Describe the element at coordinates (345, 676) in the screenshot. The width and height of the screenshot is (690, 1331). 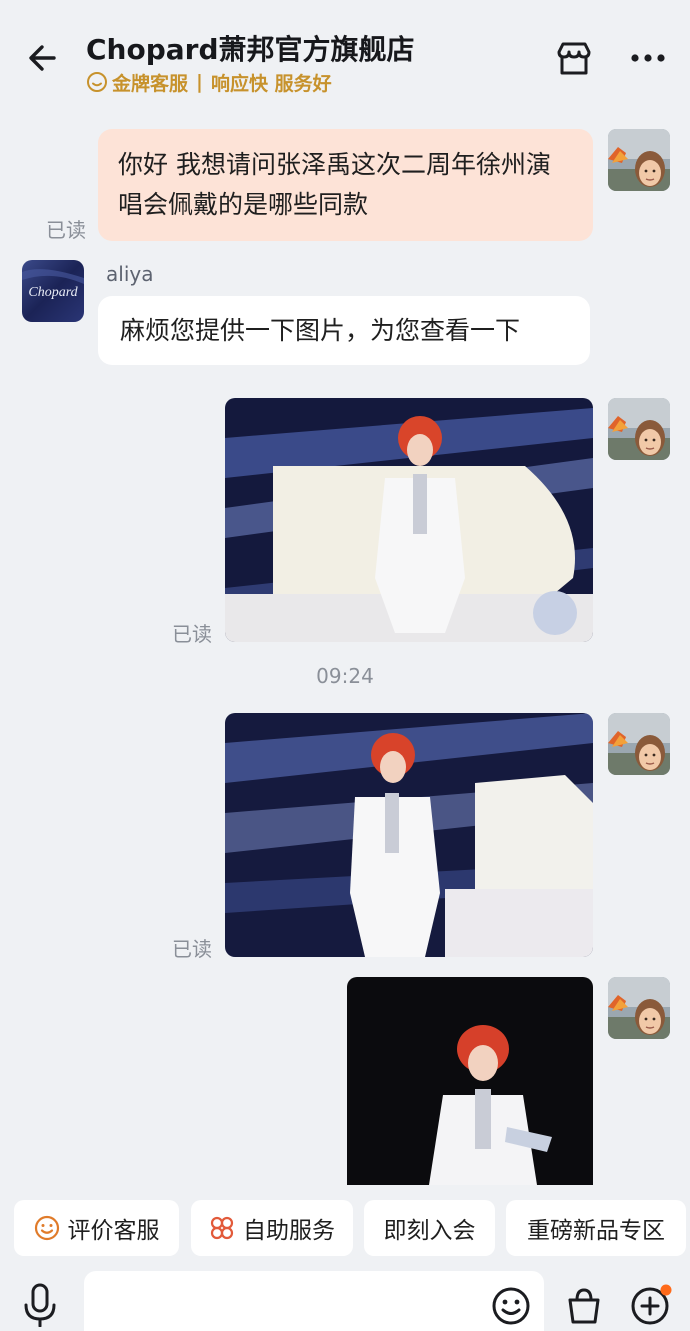
I see `message-timestamp: 09:24` at that location.